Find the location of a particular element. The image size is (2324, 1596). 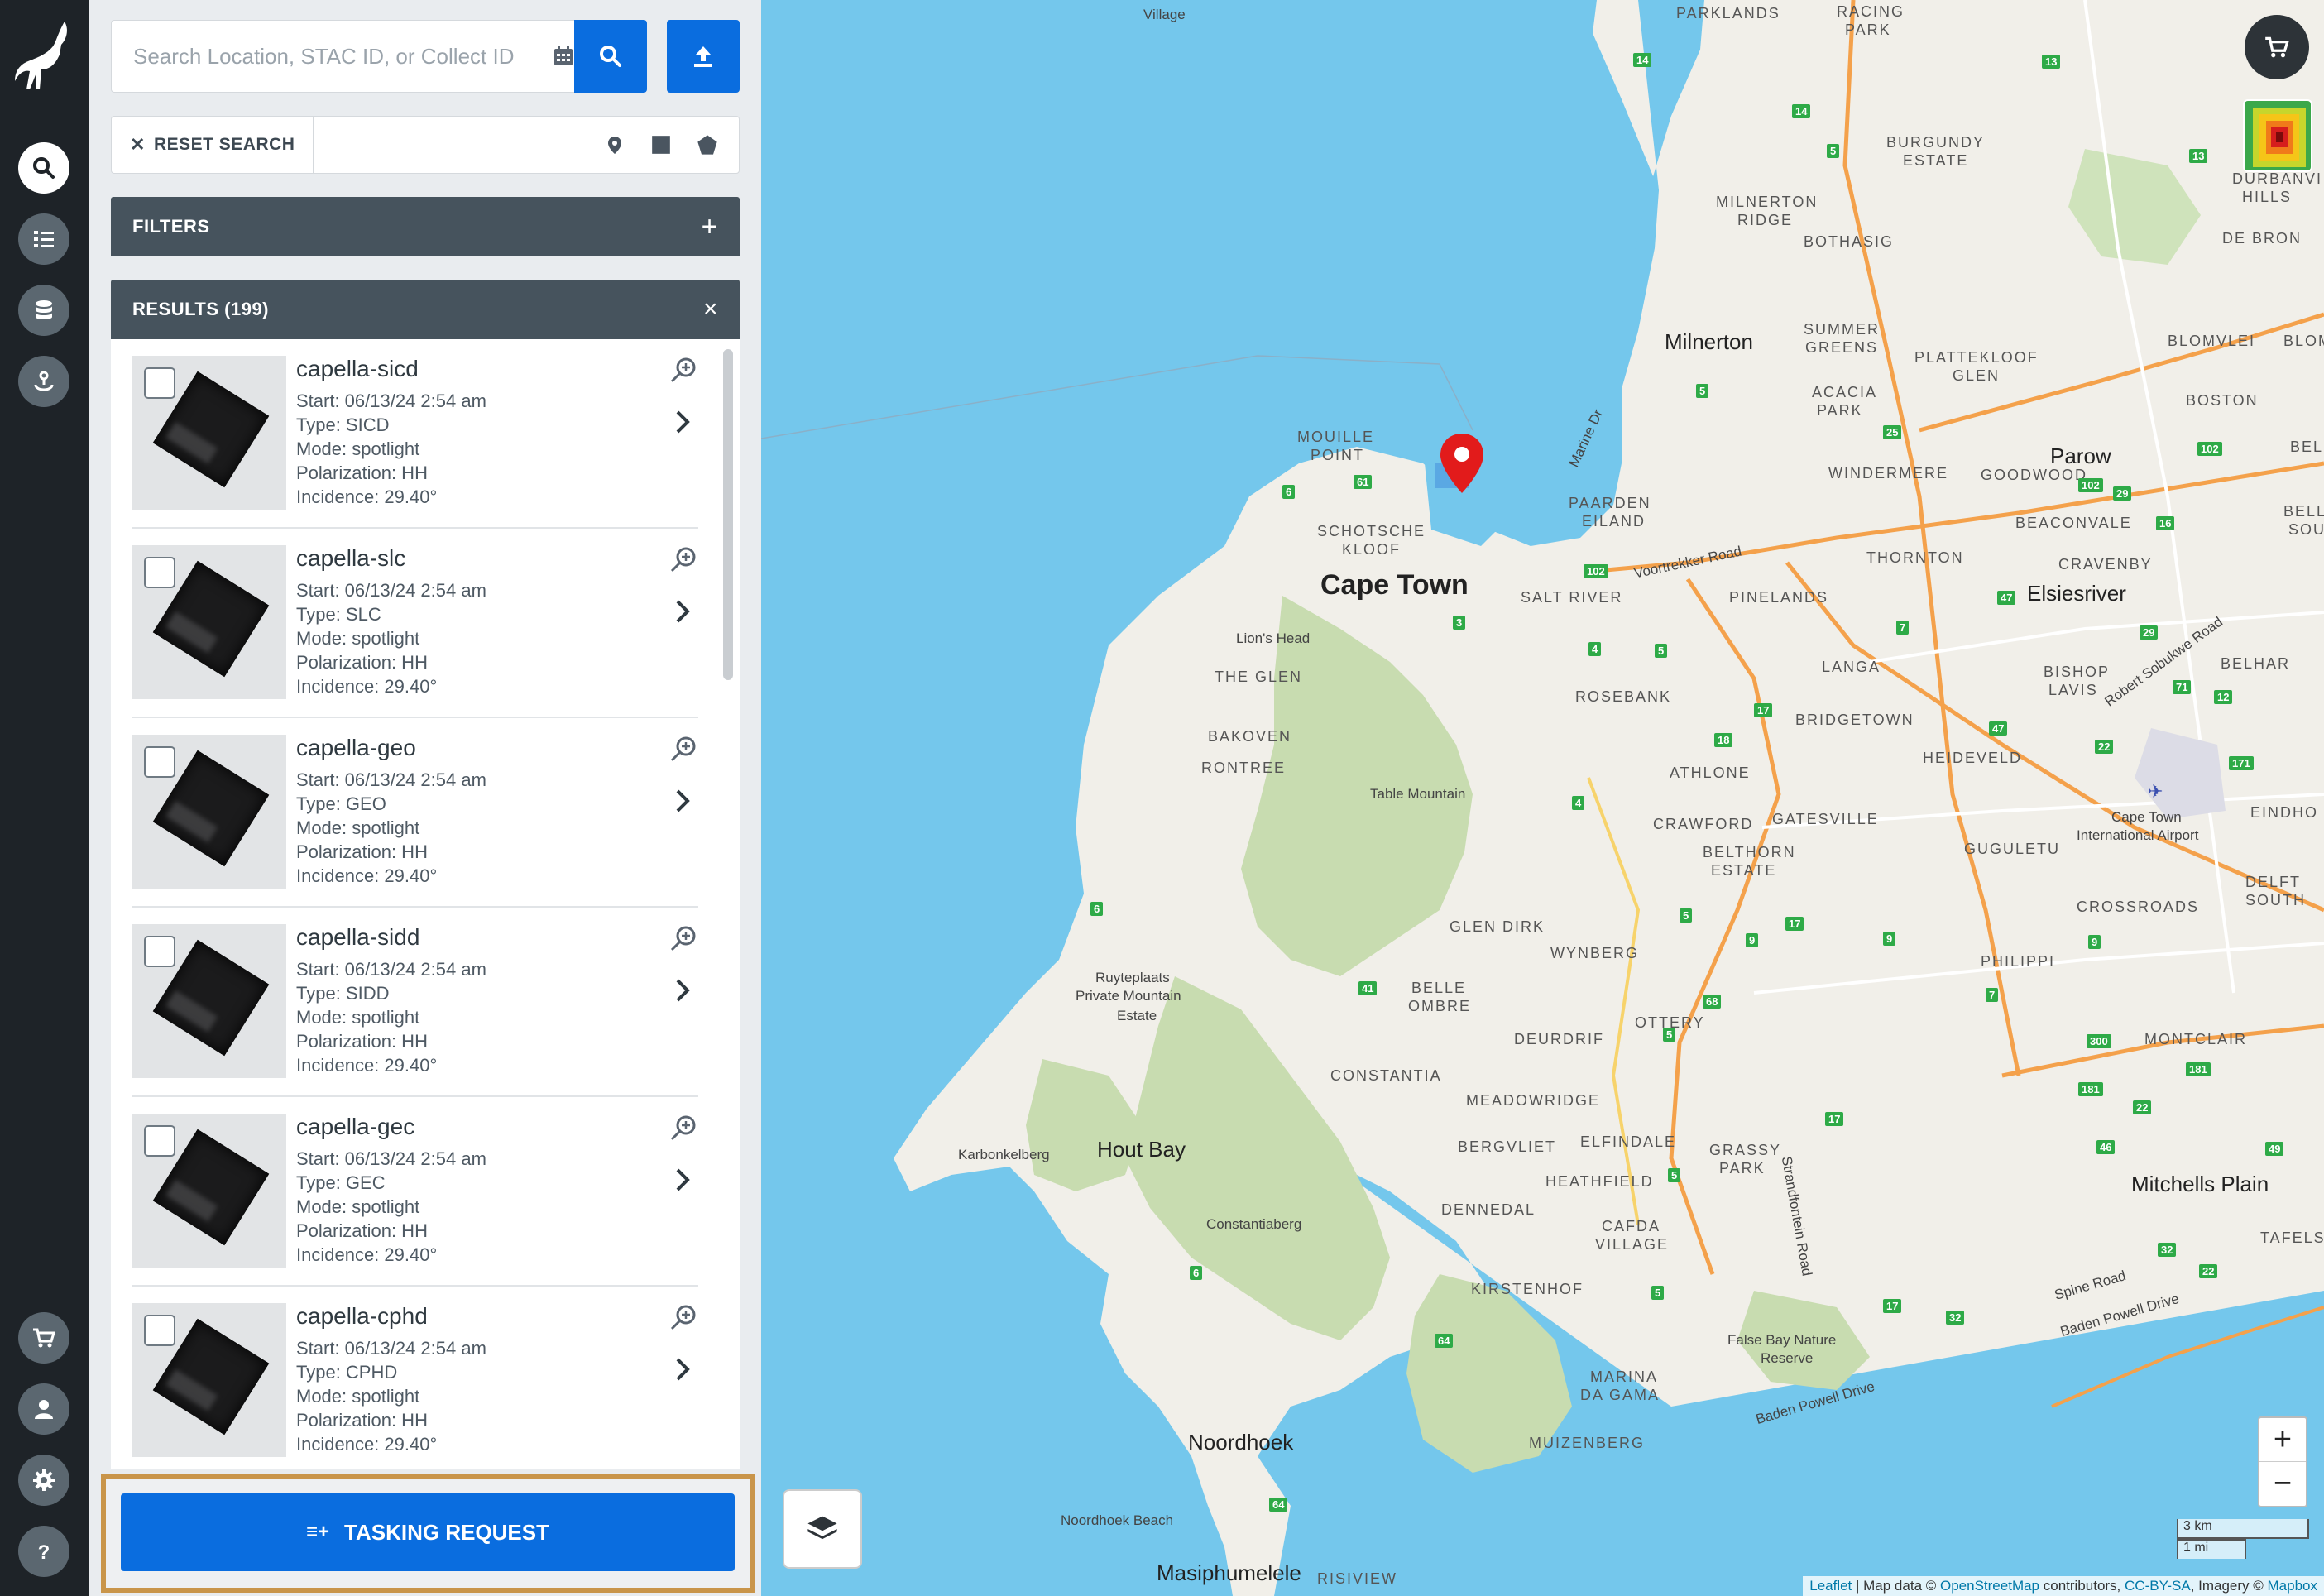

zoom-in-button: + is located at coordinates (2282, 1440).